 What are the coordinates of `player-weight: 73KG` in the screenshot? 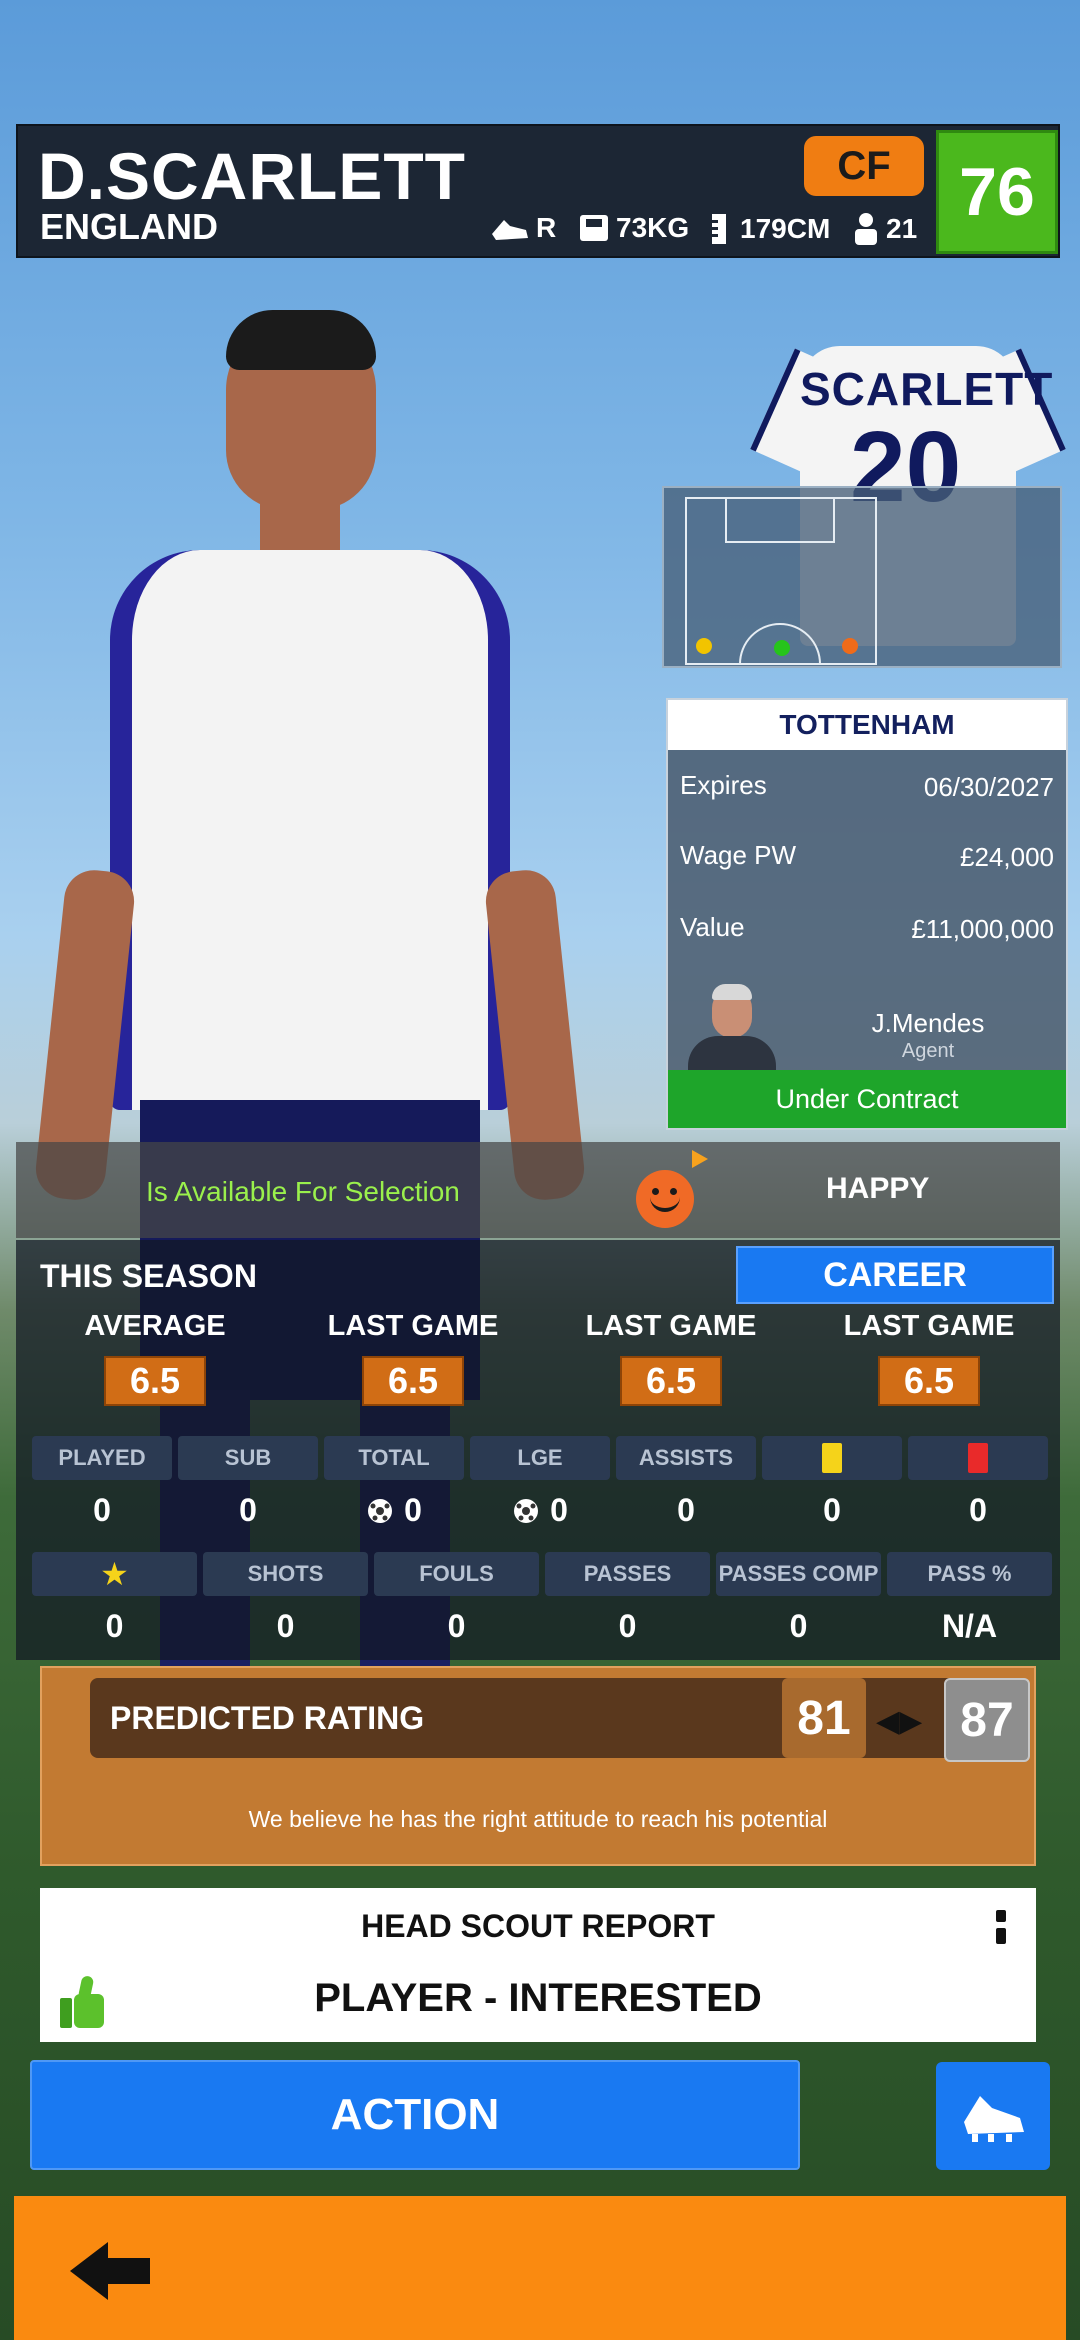 It's located at (633, 228).